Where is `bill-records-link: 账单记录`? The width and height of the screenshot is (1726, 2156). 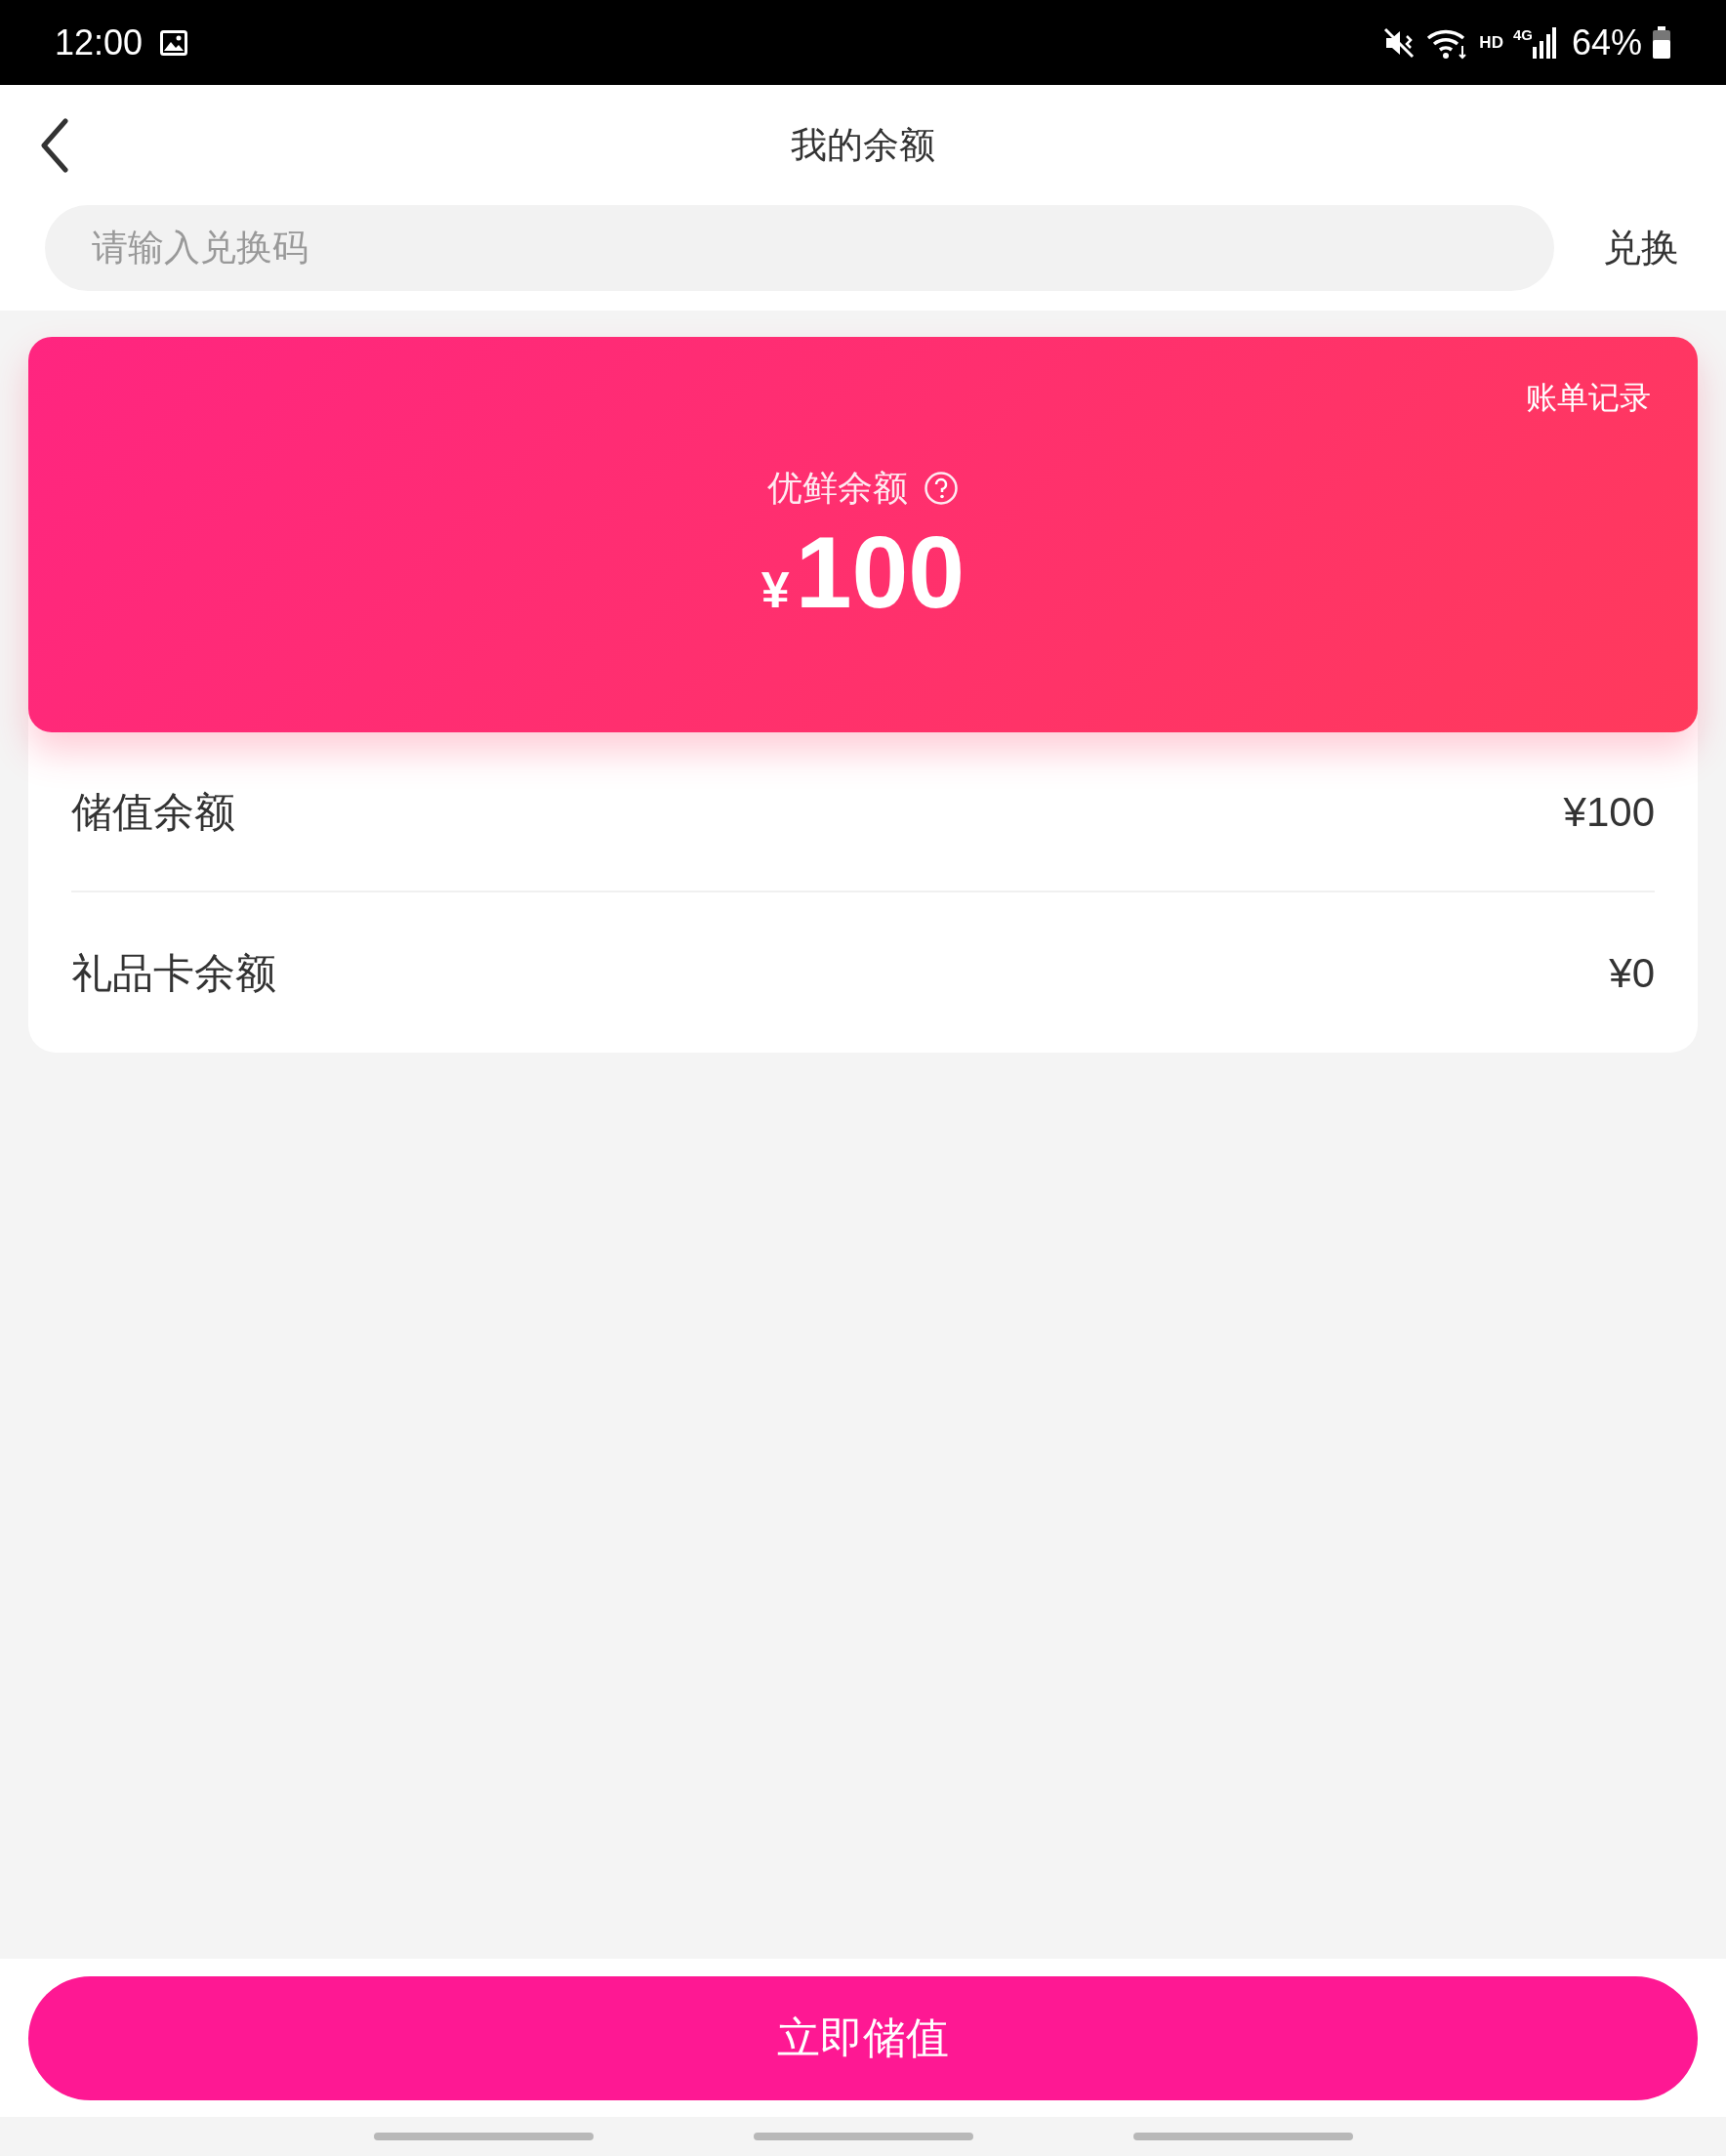 bill-records-link: 账单记录 is located at coordinates (1588, 397).